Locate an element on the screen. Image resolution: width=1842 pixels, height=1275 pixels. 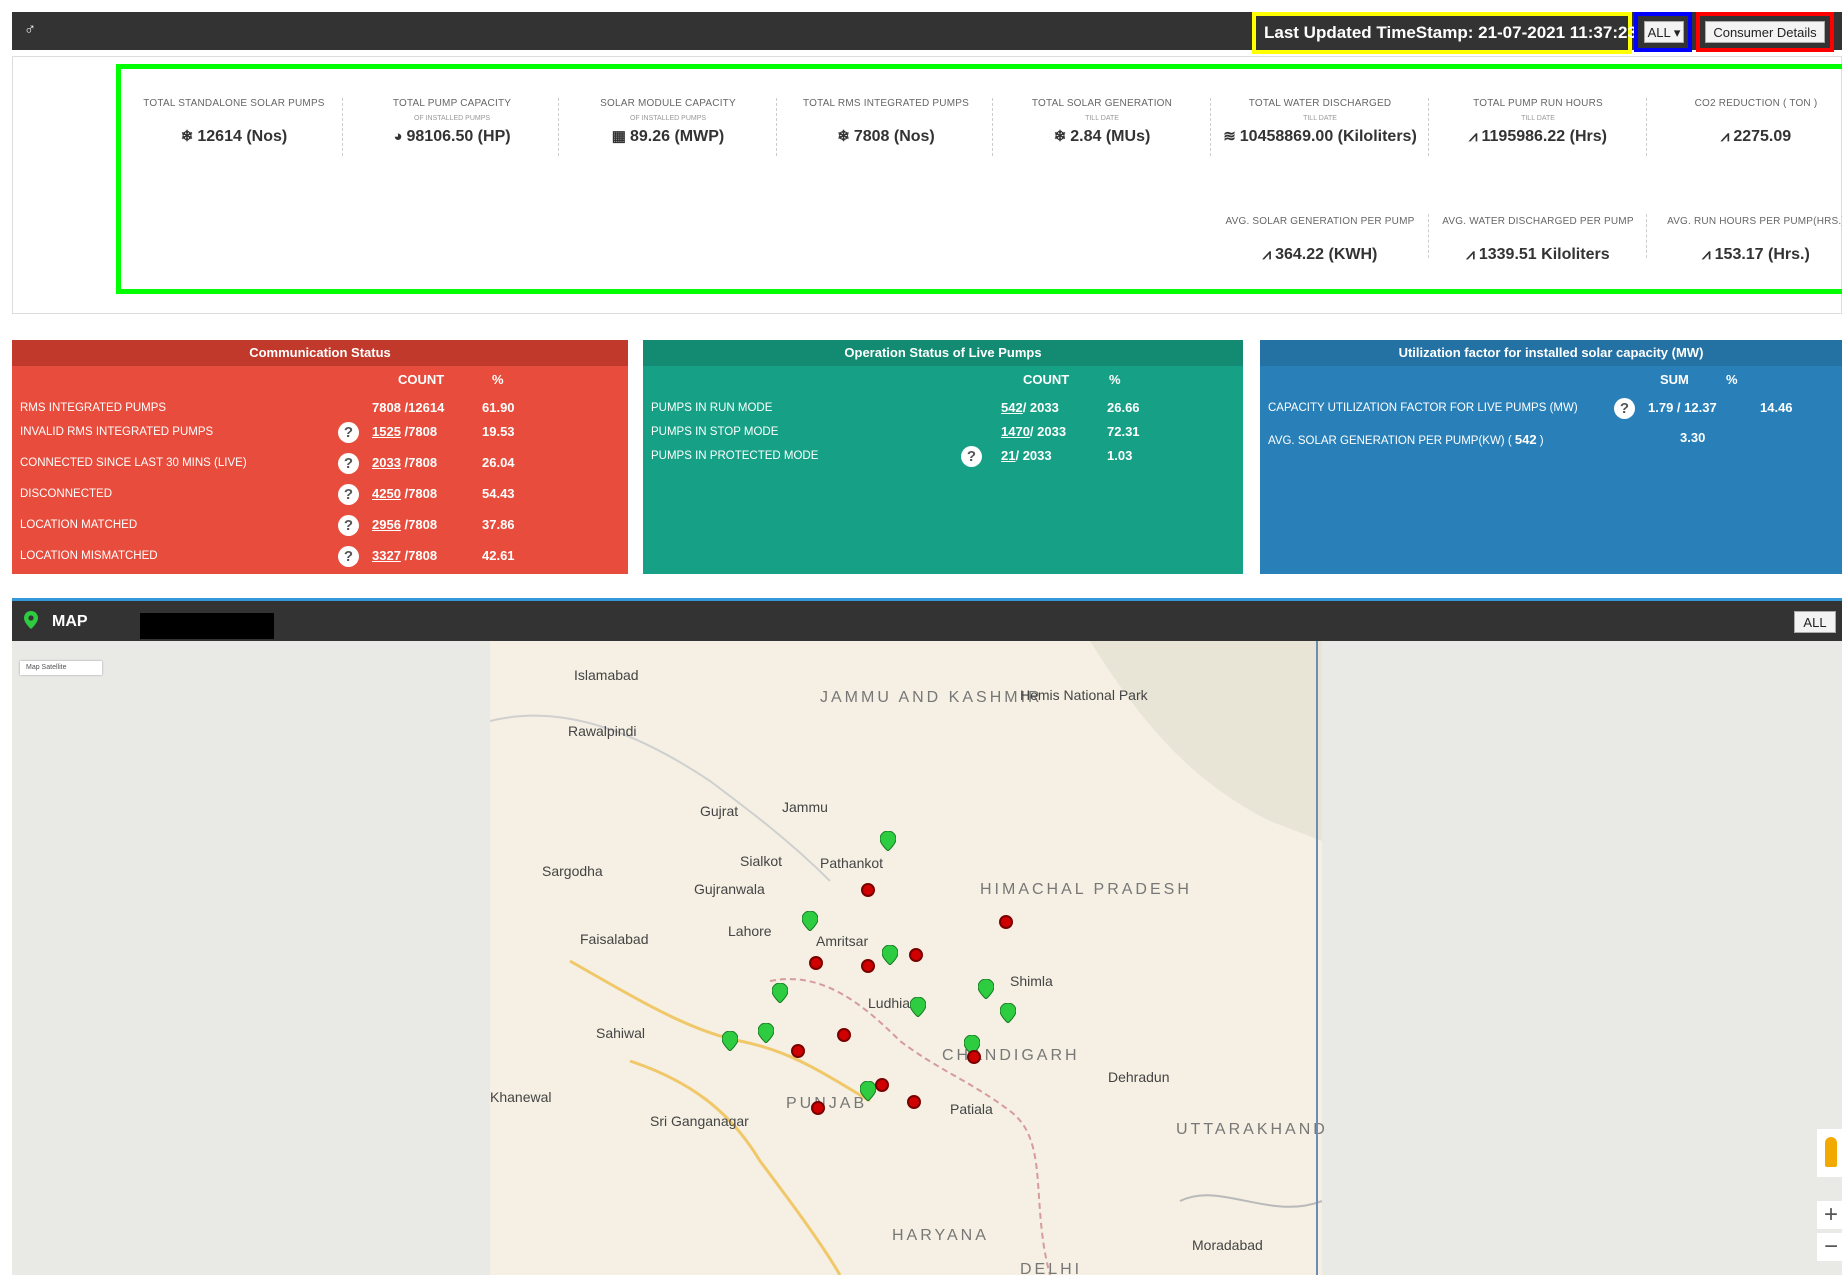
filter-dropdown-wrapper: ALL ▾ is located at coordinates (1663, 32).